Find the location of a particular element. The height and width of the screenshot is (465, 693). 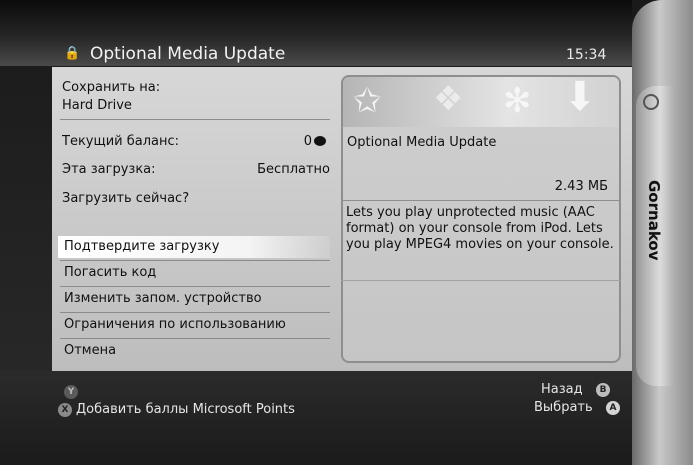

download-value: Бесплатно is located at coordinates (293, 169).